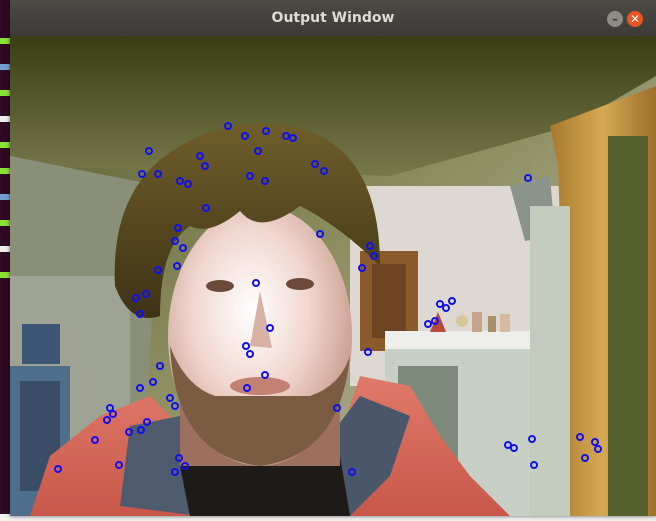 Image resolution: width=656 pixels, height=521 pixels. I want to click on close-icon: ✕, so click(635, 19).